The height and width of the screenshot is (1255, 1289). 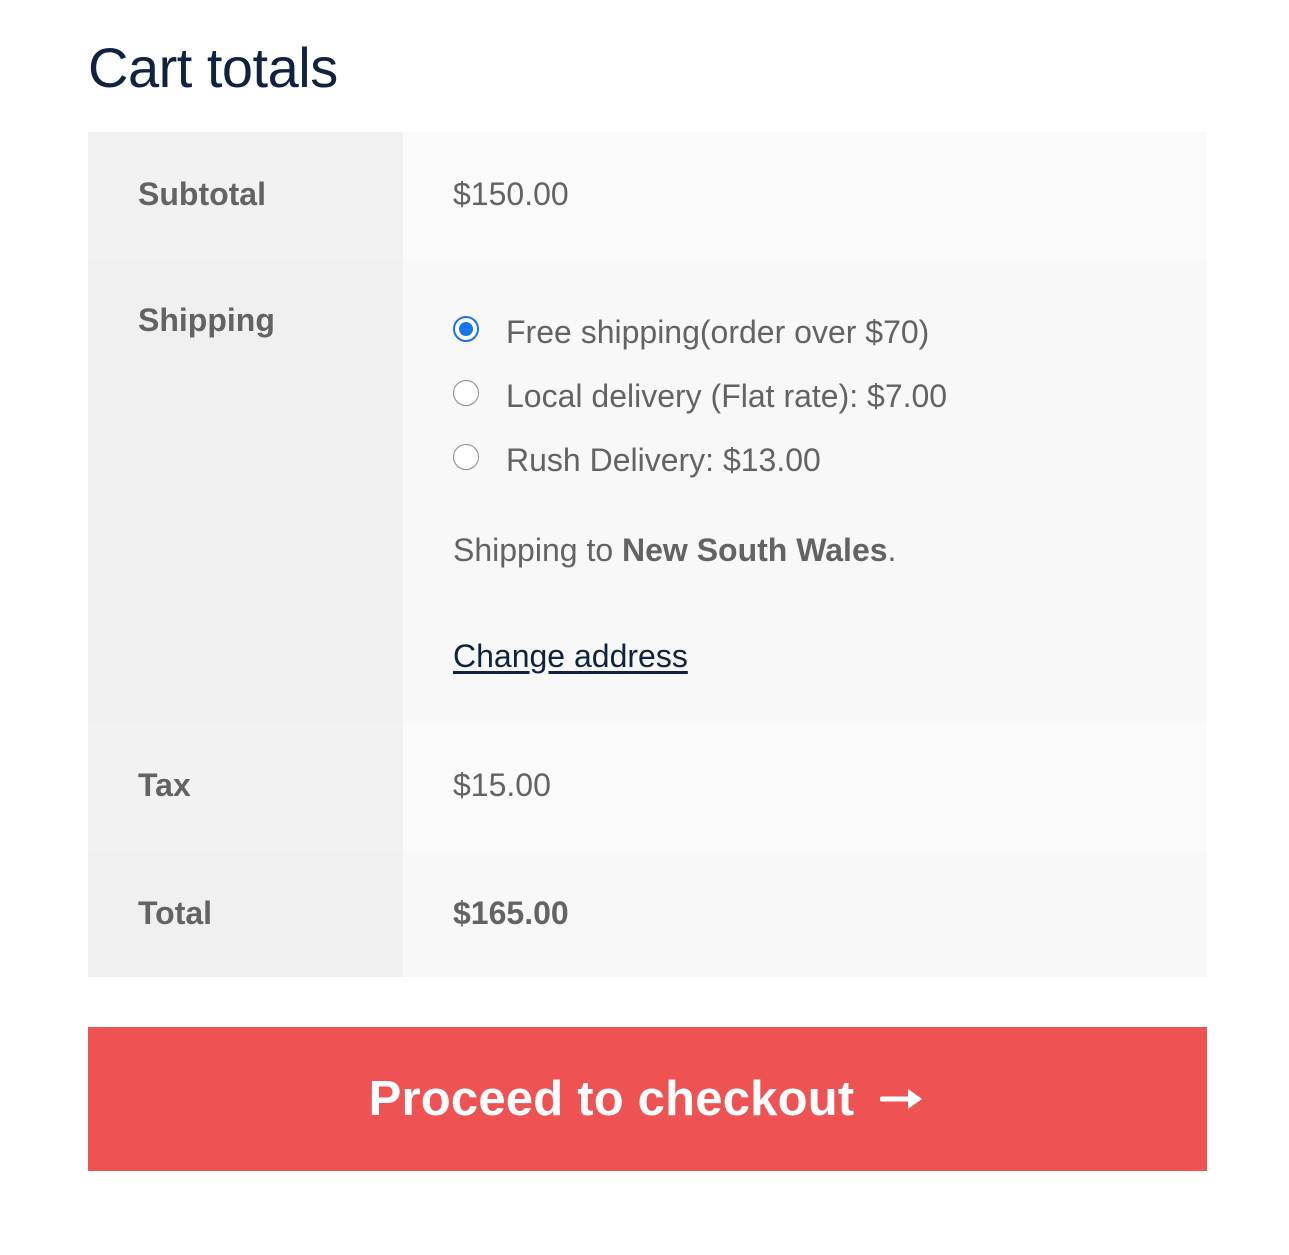 What do you see at coordinates (892, 550) in the screenshot?
I see `shipping-destination-suffix: .` at bounding box center [892, 550].